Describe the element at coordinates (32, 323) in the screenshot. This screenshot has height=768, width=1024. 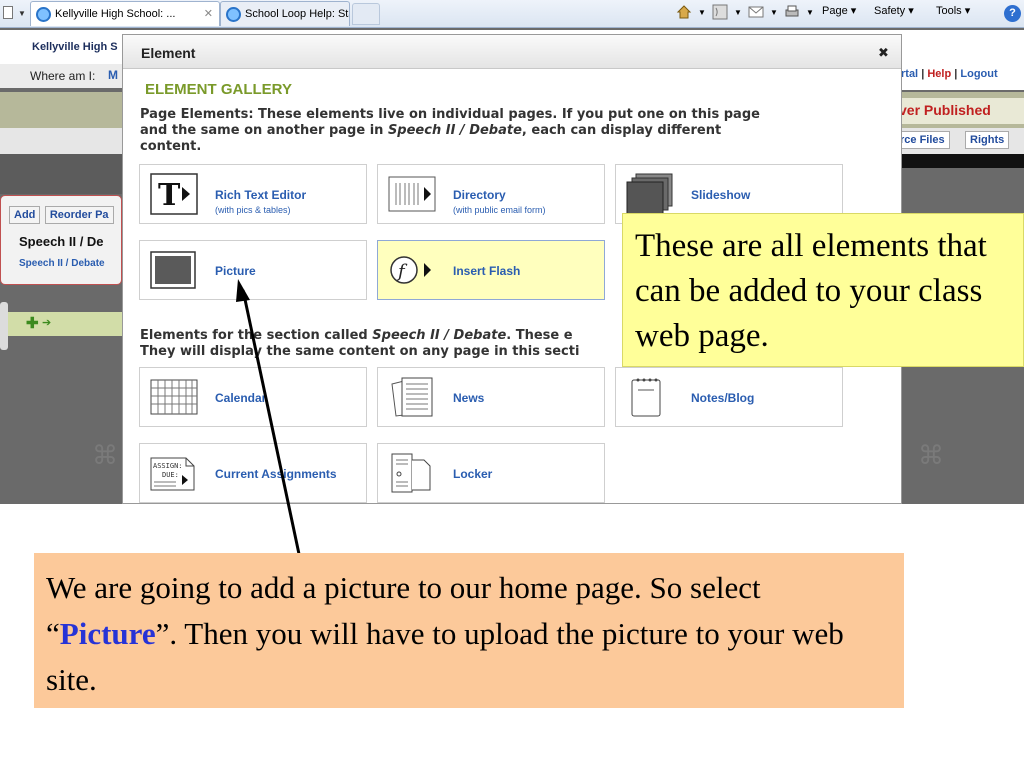
I see `add-page-icon: ✚` at that location.